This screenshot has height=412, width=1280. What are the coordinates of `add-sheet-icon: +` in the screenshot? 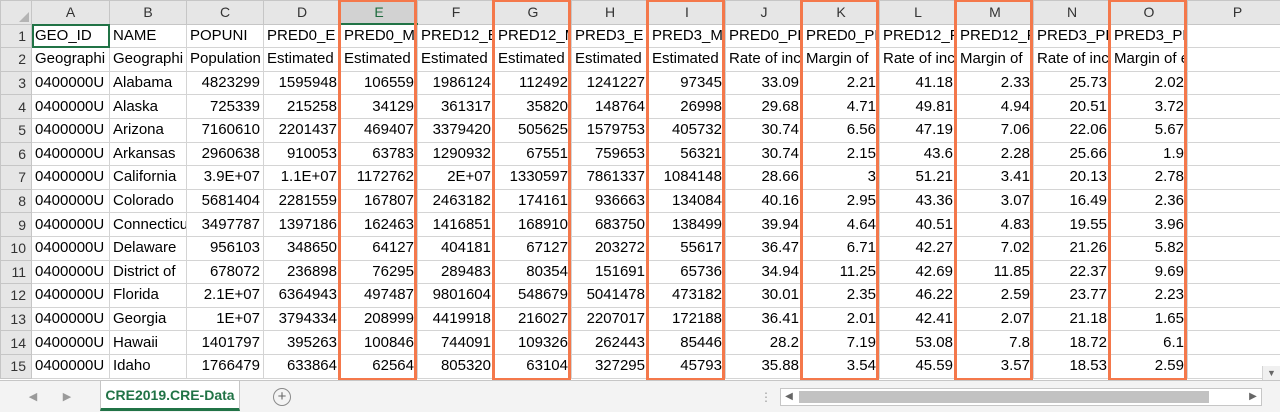 It's located at (282, 397).